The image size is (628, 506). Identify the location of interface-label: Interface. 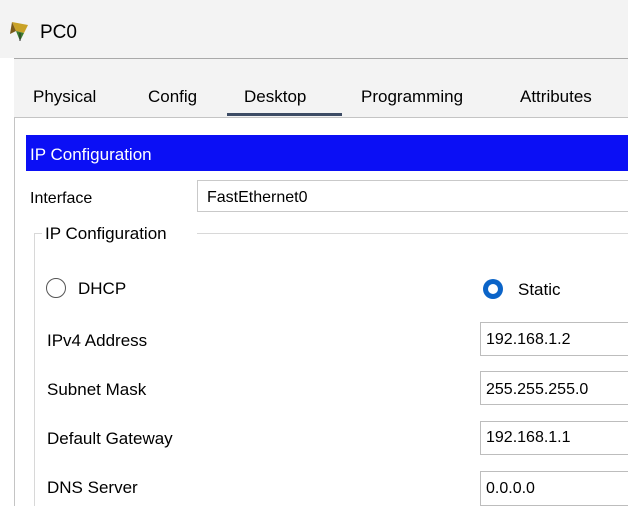
(61, 198).